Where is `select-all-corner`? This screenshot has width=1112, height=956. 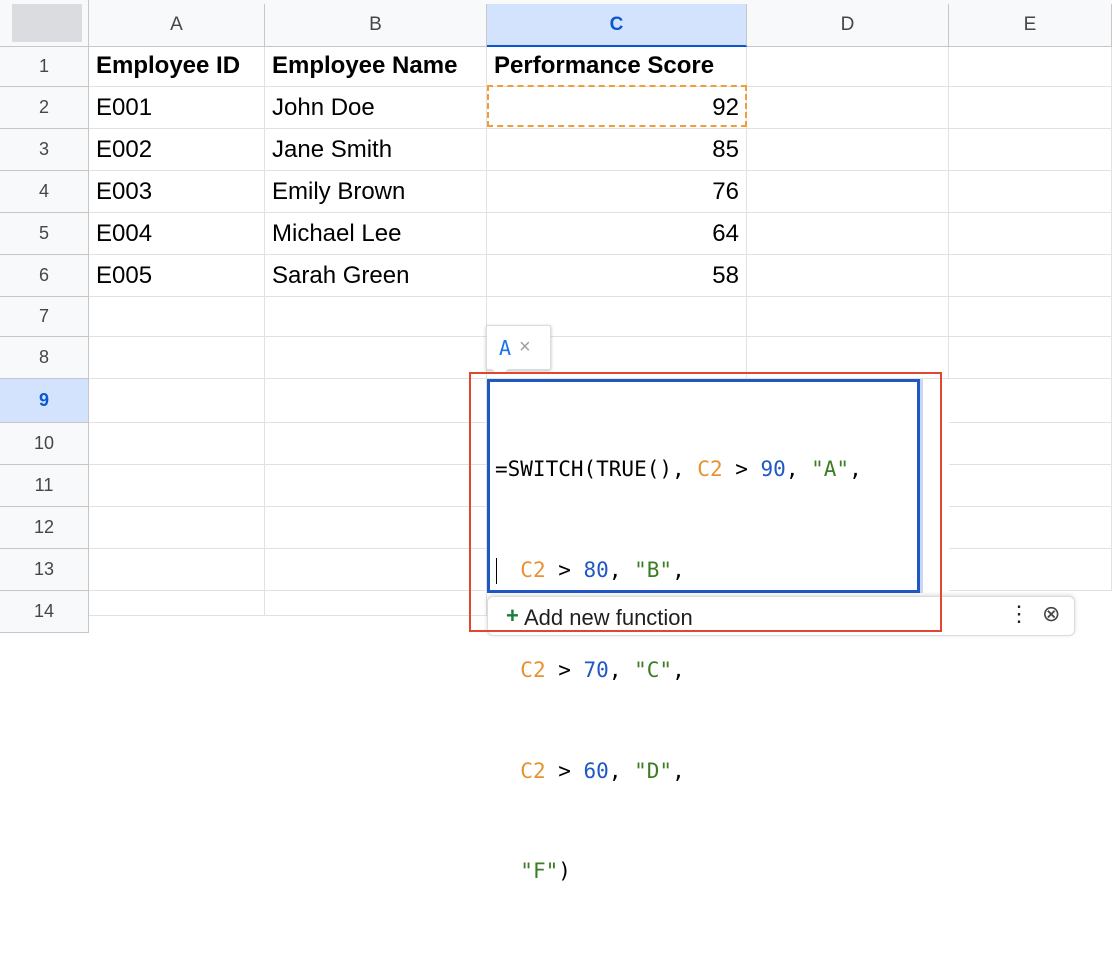 select-all-corner is located at coordinates (44, 23).